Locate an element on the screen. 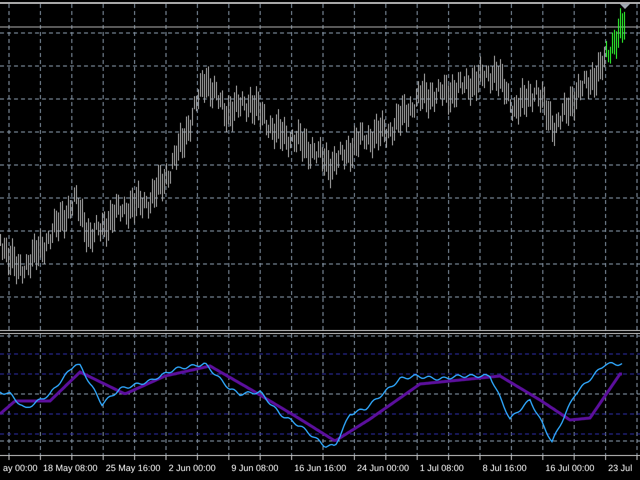 Image resolution: width=640 pixels, height=480 pixels. time-label: 18 May 08:00 is located at coordinates (70, 468).